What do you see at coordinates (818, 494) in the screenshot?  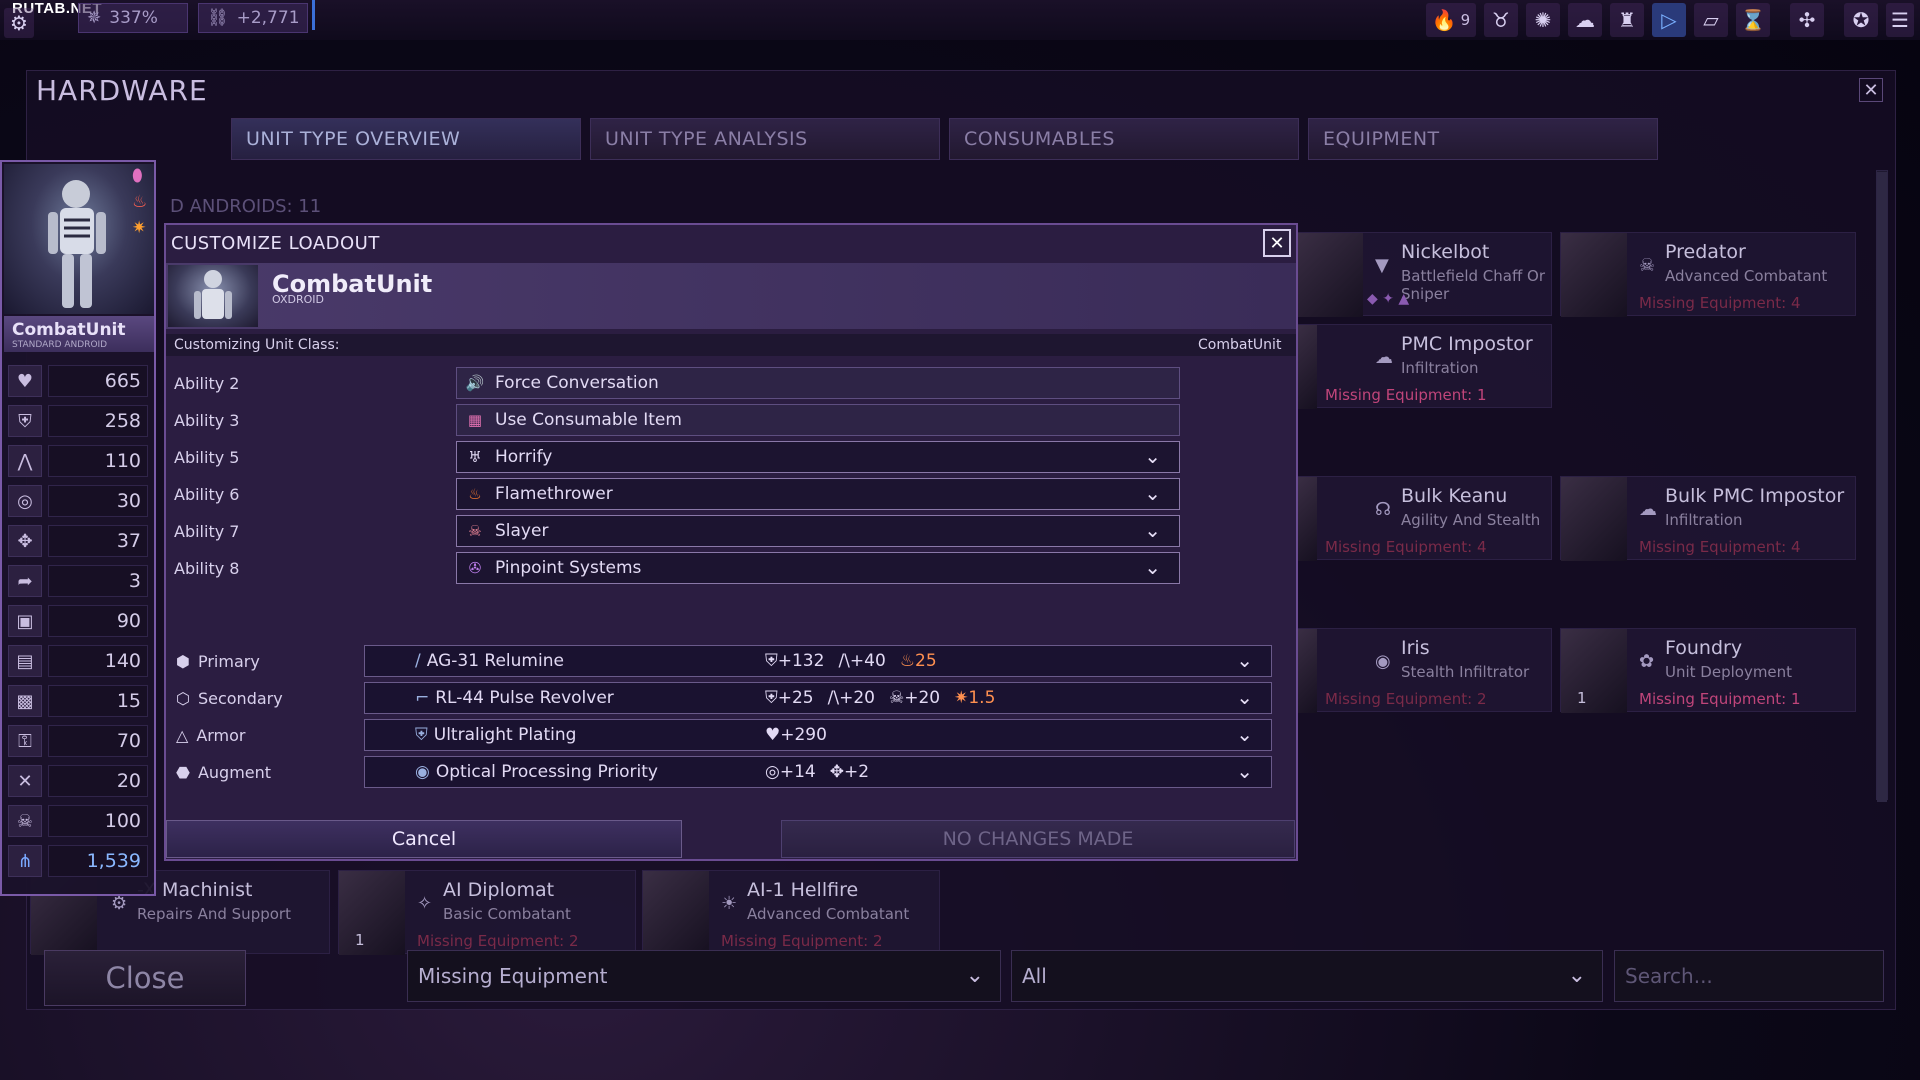 I see `ability-dropdown-flamethrower: ♨ Flamethrower ⌄` at bounding box center [818, 494].